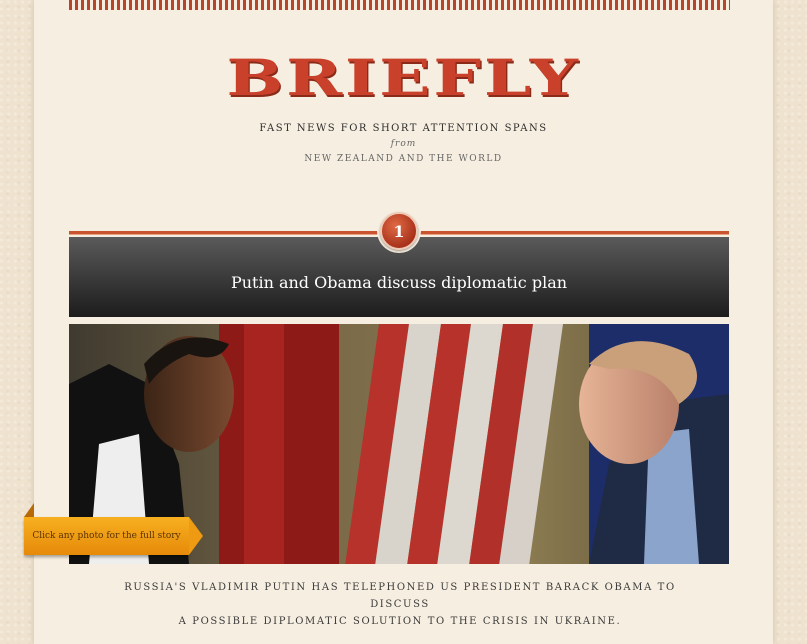 This screenshot has width=807, height=644. I want to click on ribbon-tip, so click(196, 536).